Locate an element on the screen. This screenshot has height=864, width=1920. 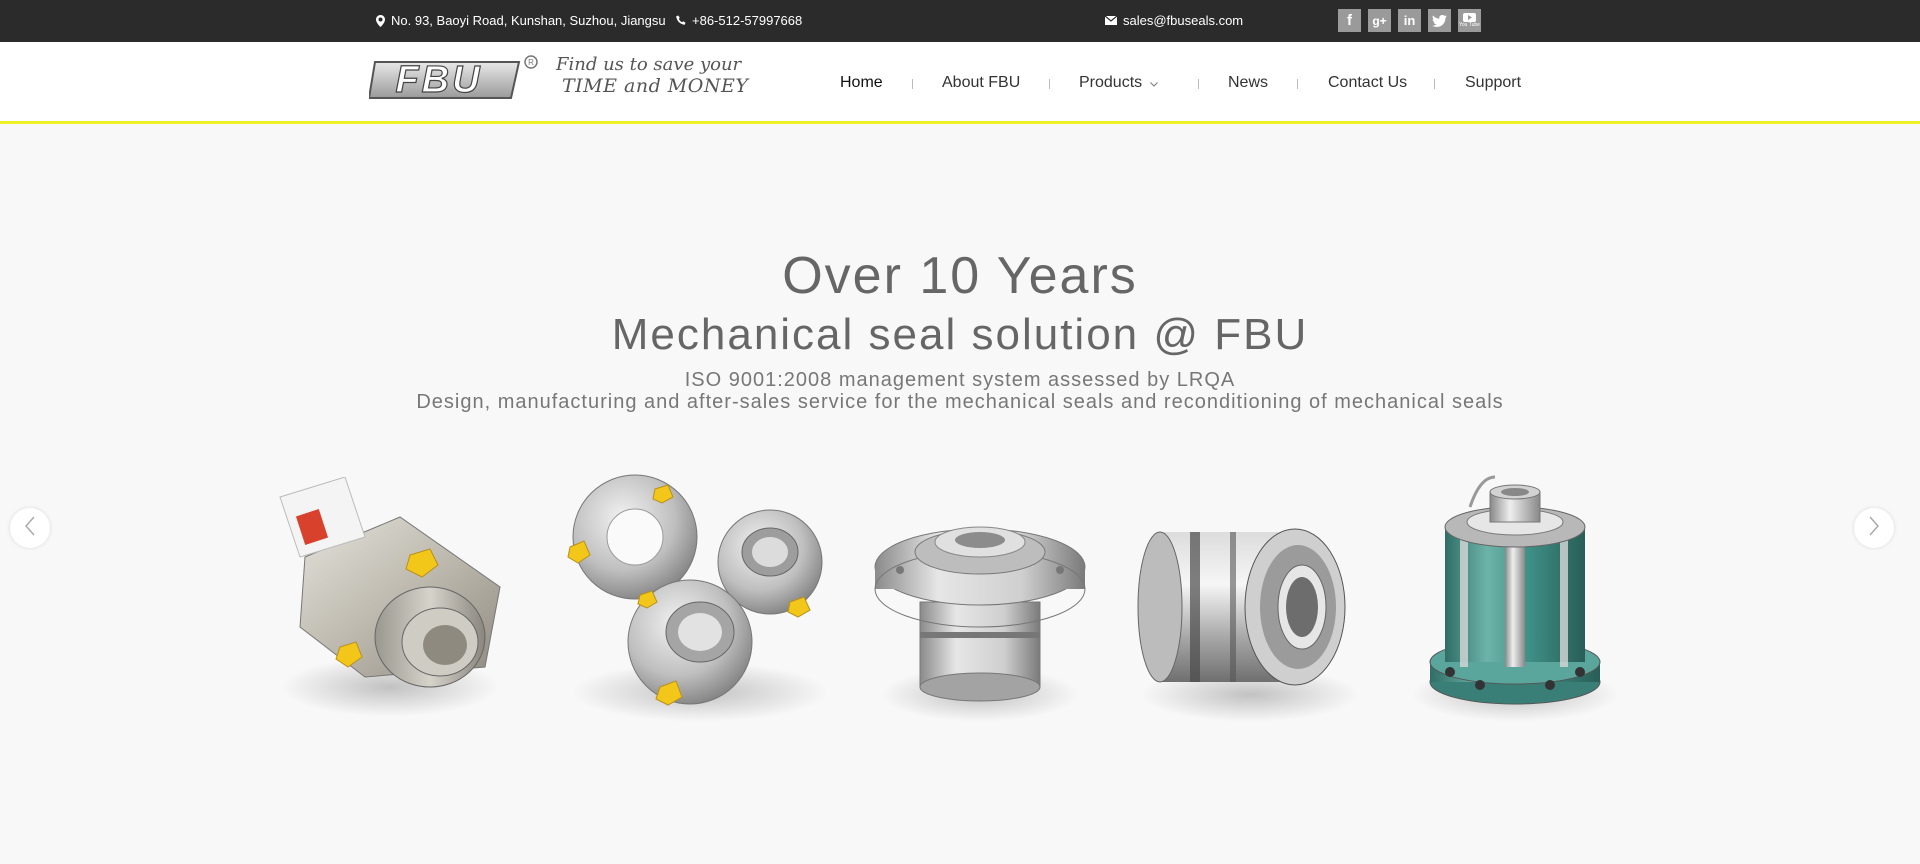
nav-item-products: Products is located at coordinates (1118, 83).